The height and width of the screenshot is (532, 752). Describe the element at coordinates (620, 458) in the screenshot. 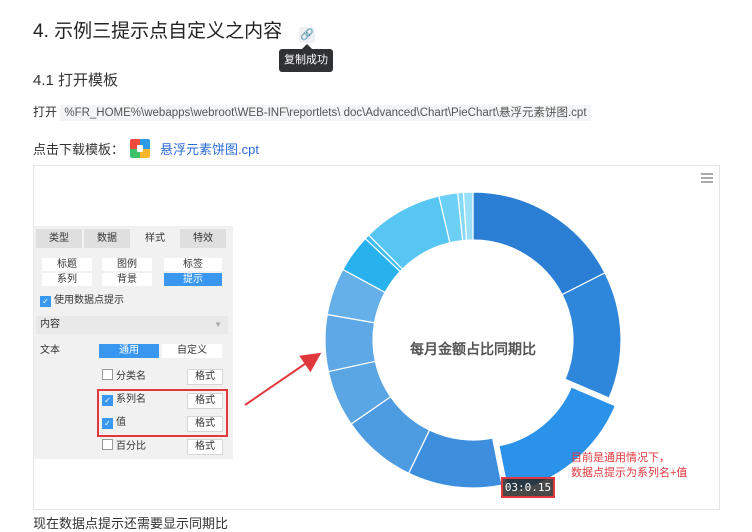

I see `annotation-line-1: 目前是通用情况下，` at that location.